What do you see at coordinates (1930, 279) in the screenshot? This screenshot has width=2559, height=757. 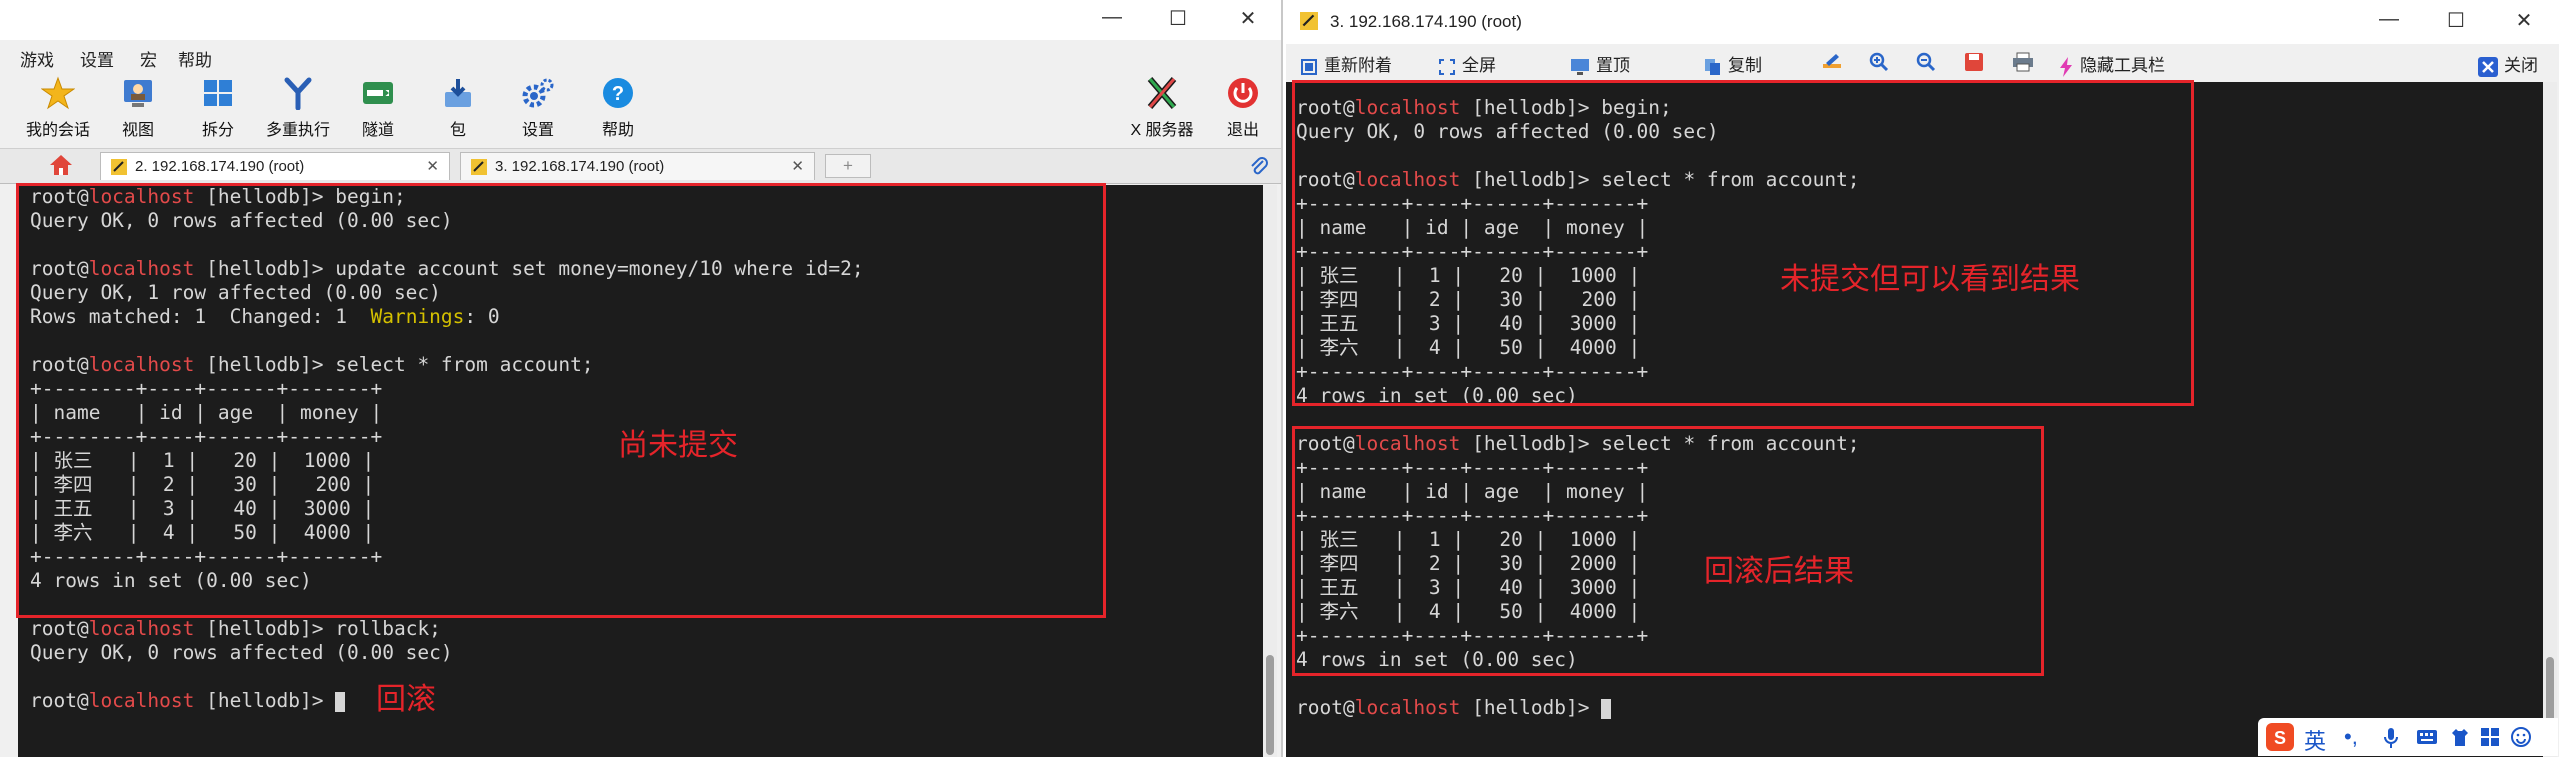 I see `annotation-uncommitted-visible: 未提交但可以看到结果` at bounding box center [1930, 279].